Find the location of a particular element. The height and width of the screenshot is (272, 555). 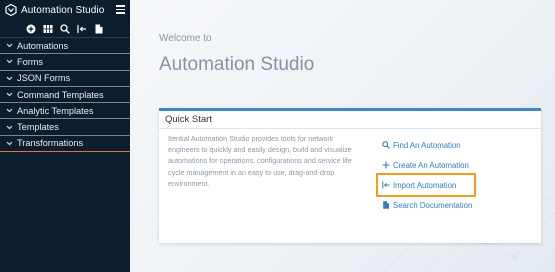

sidebar-item-transformations: Transformations is located at coordinates (65, 144).